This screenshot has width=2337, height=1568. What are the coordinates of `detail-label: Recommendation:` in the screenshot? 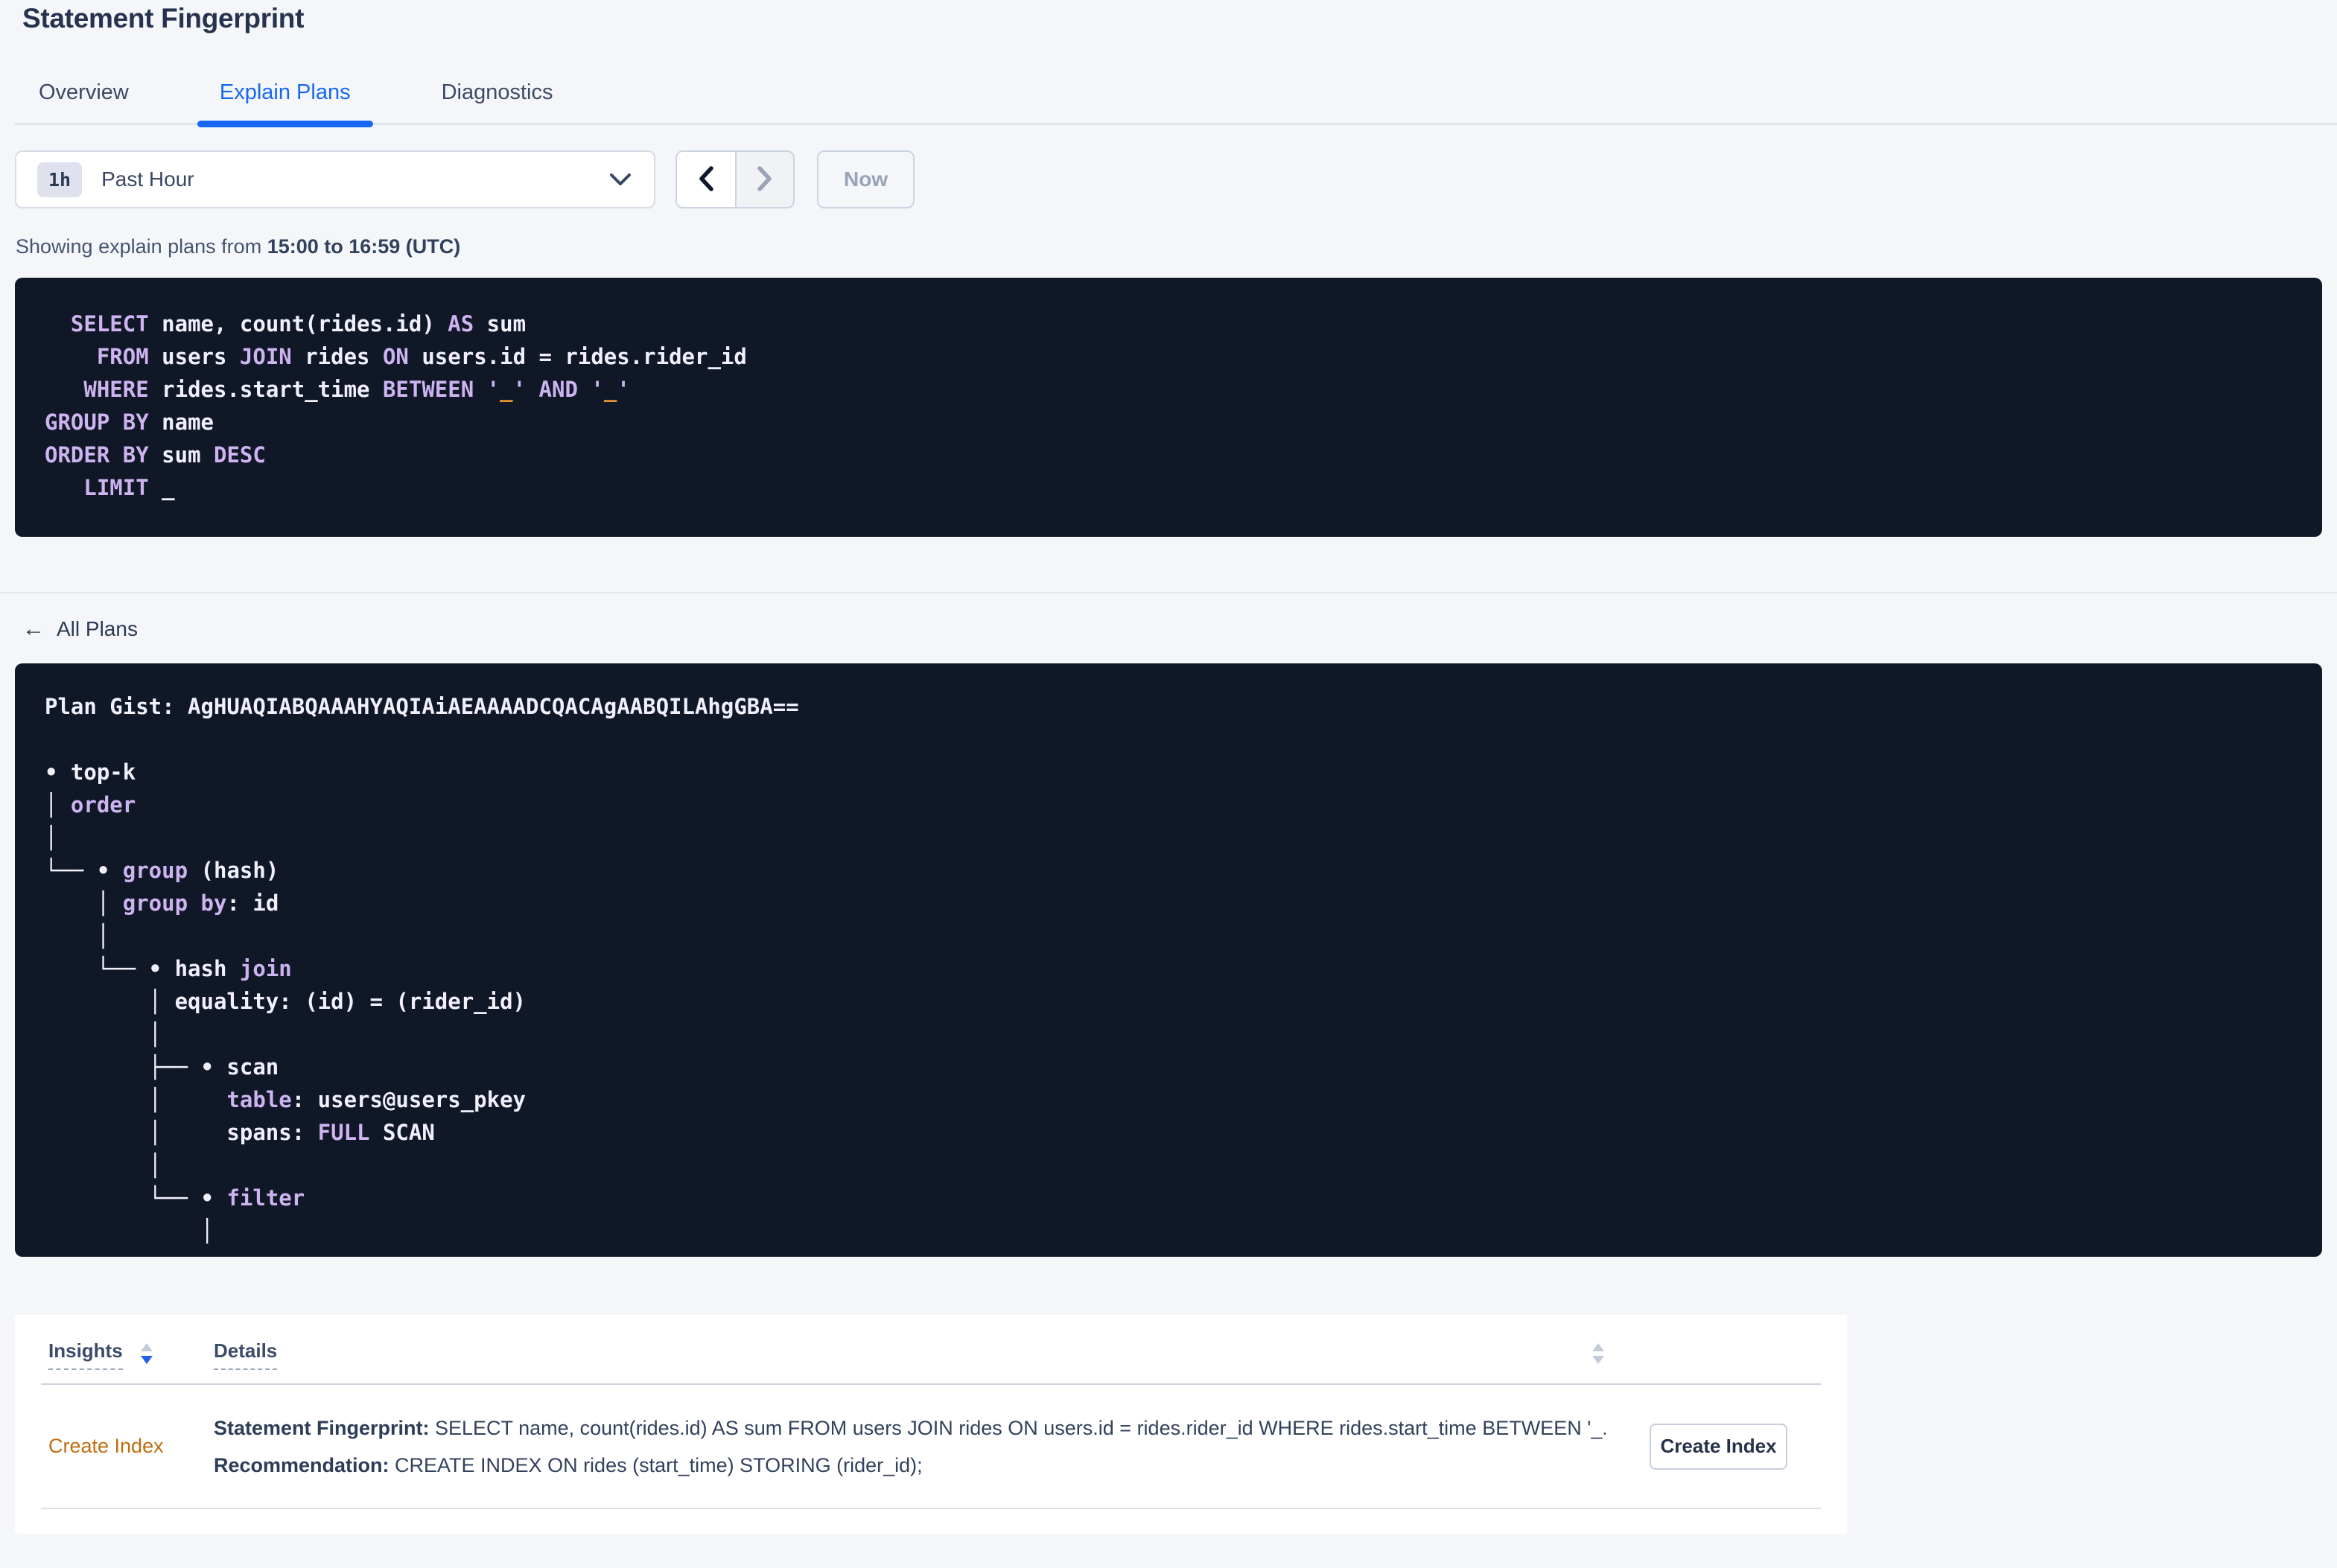 It's located at (302, 1464).